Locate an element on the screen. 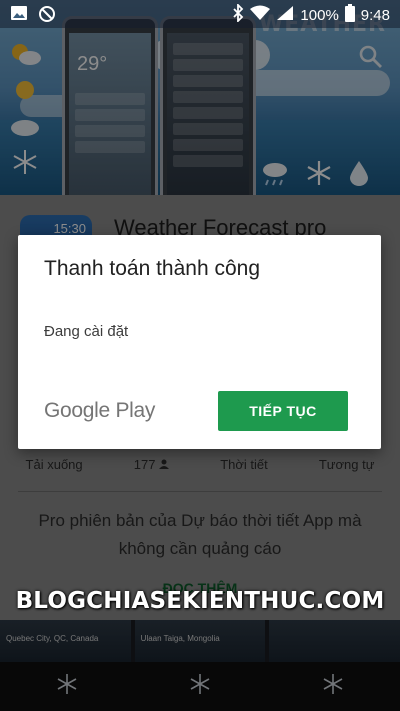 This screenshot has height=711, width=400. continue-button: TIẾP TỤC is located at coordinates (283, 411).